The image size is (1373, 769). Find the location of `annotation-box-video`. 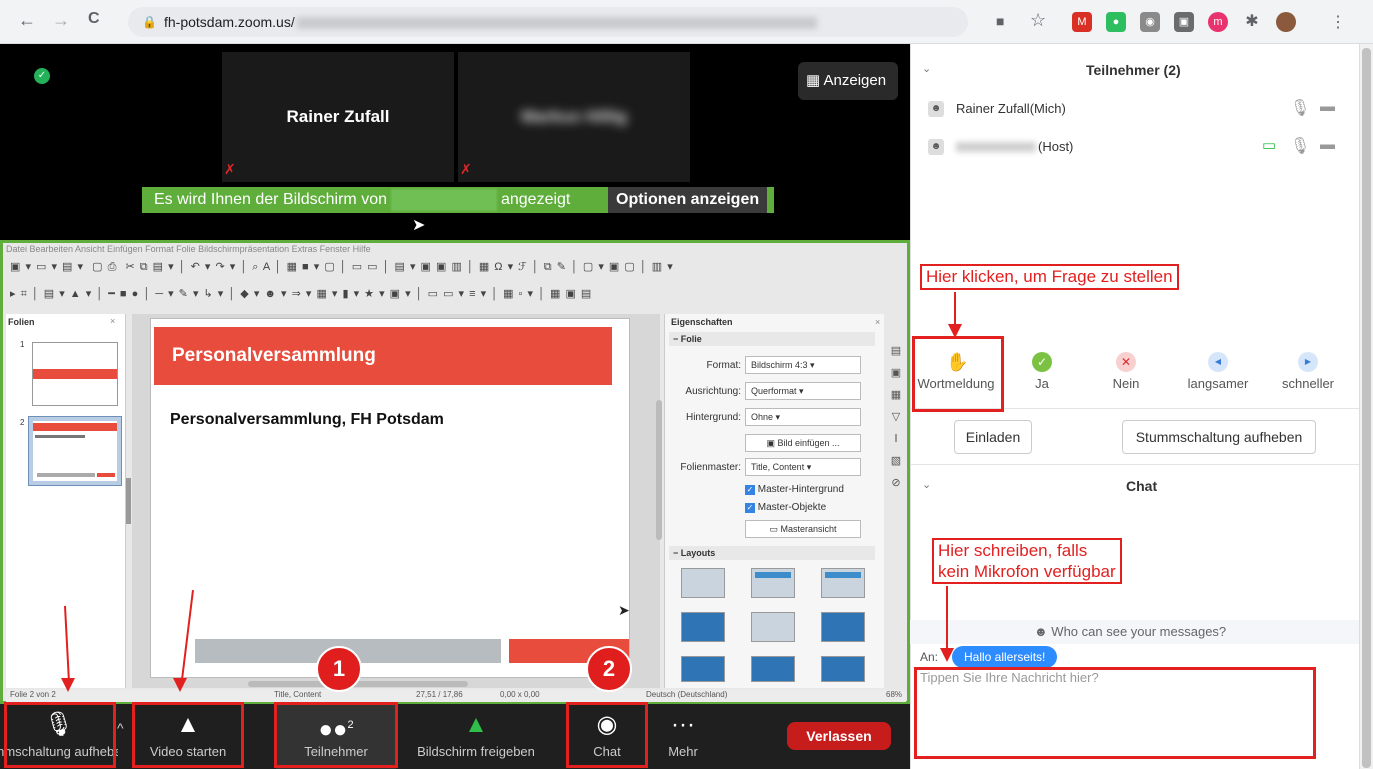

annotation-box-video is located at coordinates (188, 735).